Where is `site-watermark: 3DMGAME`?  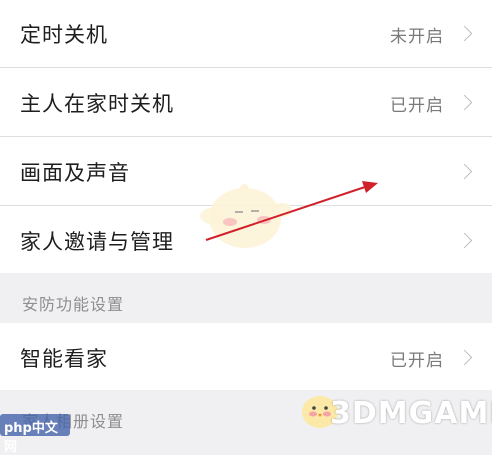 site-watermark: 3DMGAME is located at coordinates (411, 413).